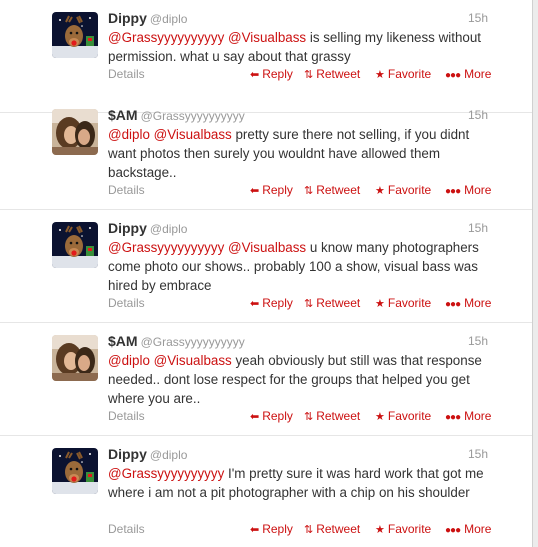 The width and height of the screenshot is (538, 547). I want to click on scrollbar-track, so click(535, 273).